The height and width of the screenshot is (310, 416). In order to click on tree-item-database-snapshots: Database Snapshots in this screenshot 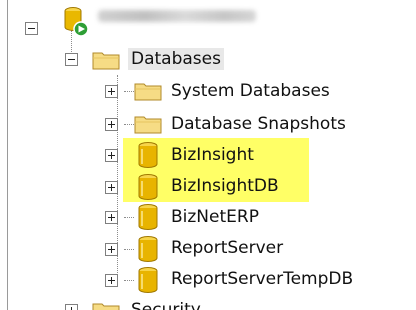, I will do `click(258, 124)`.